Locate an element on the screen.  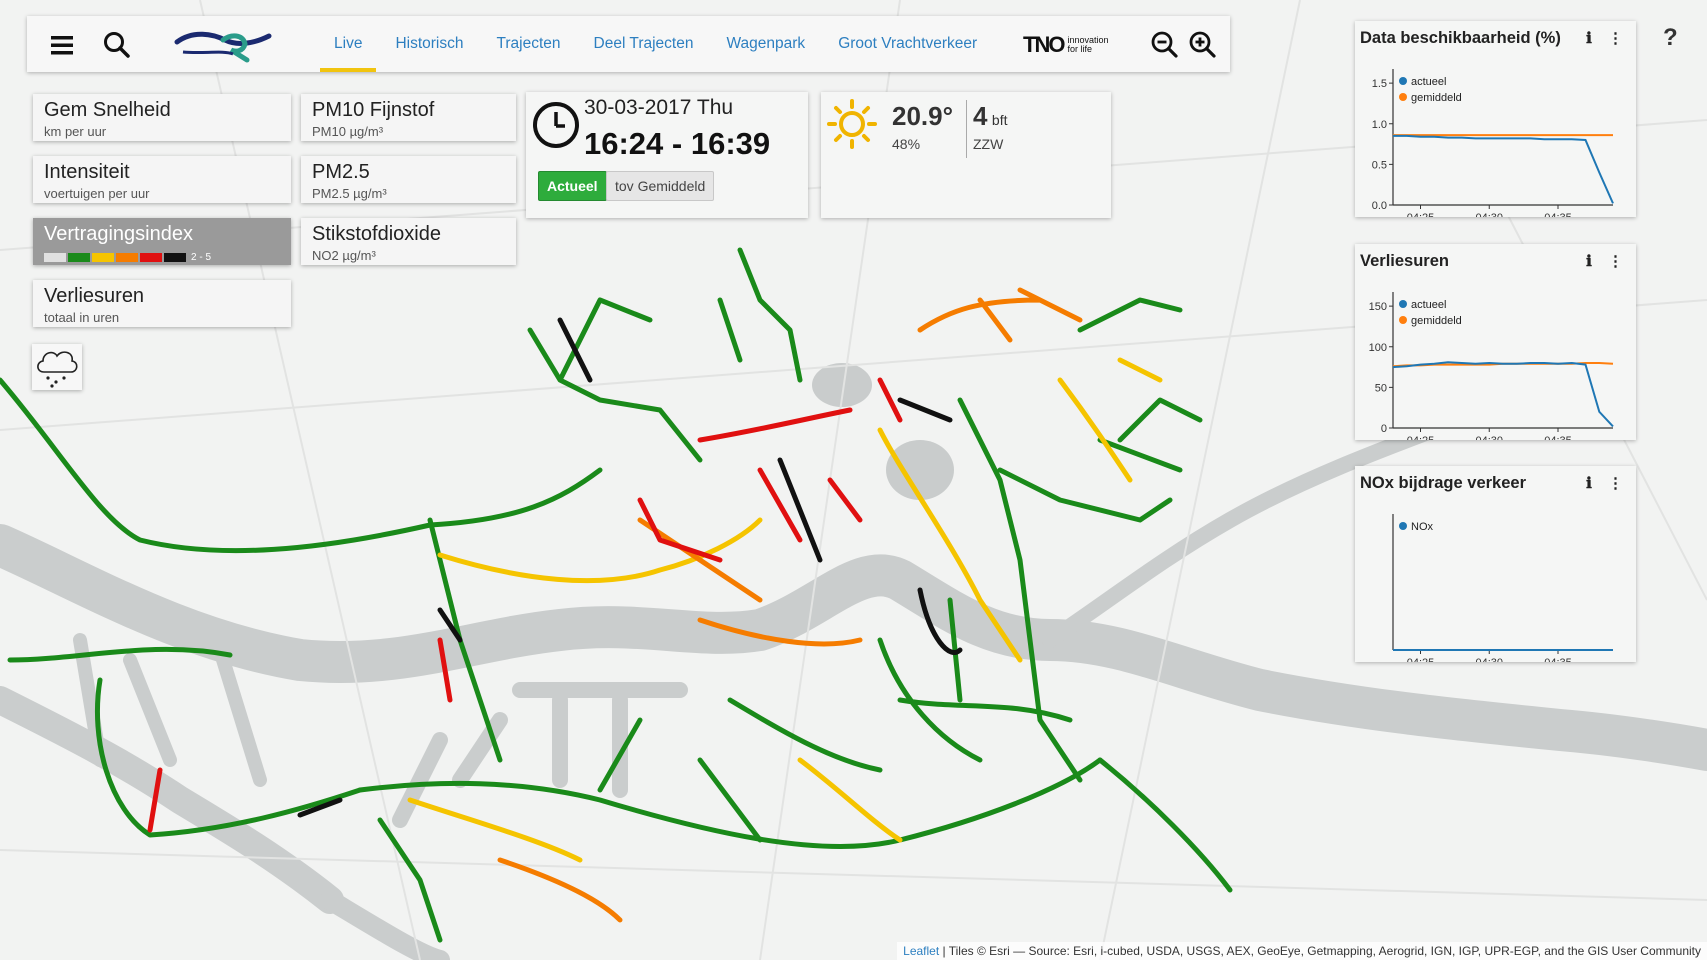
chart-title: Verliesuren is located at coordinates (1404, 261).